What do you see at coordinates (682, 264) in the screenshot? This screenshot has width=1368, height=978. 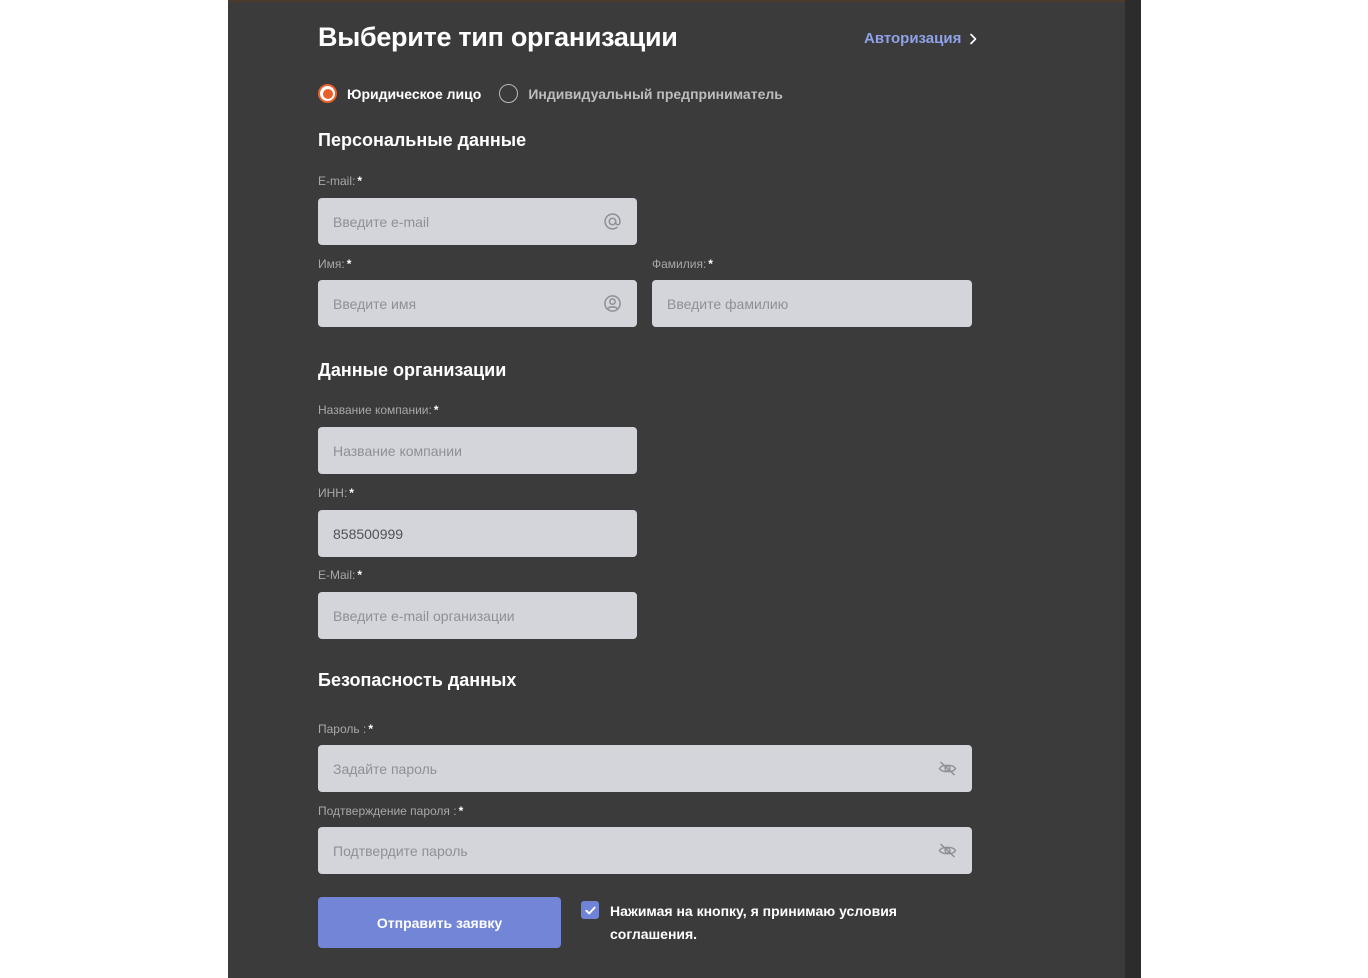 I see `last-name-label: Фамилия: *` at bounding box center [682, 264].